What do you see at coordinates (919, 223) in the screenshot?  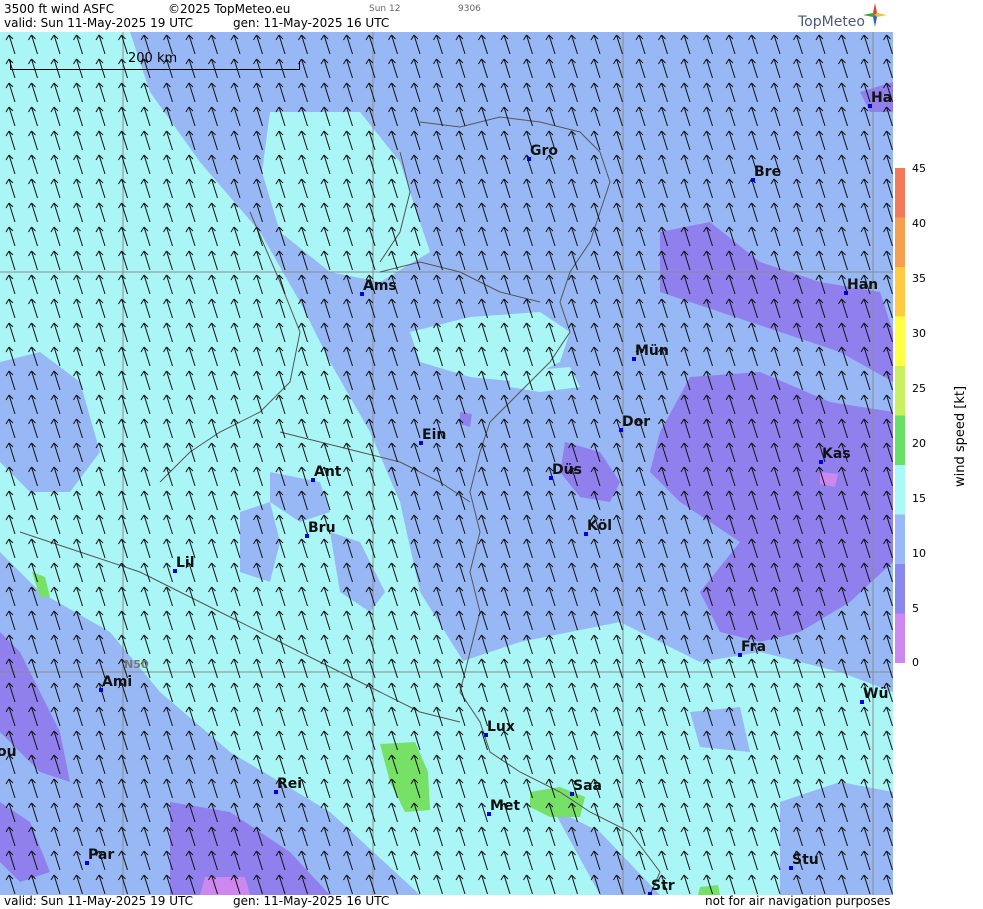 I see `legend-tick-40: 40` at bounding box center [919, 223].